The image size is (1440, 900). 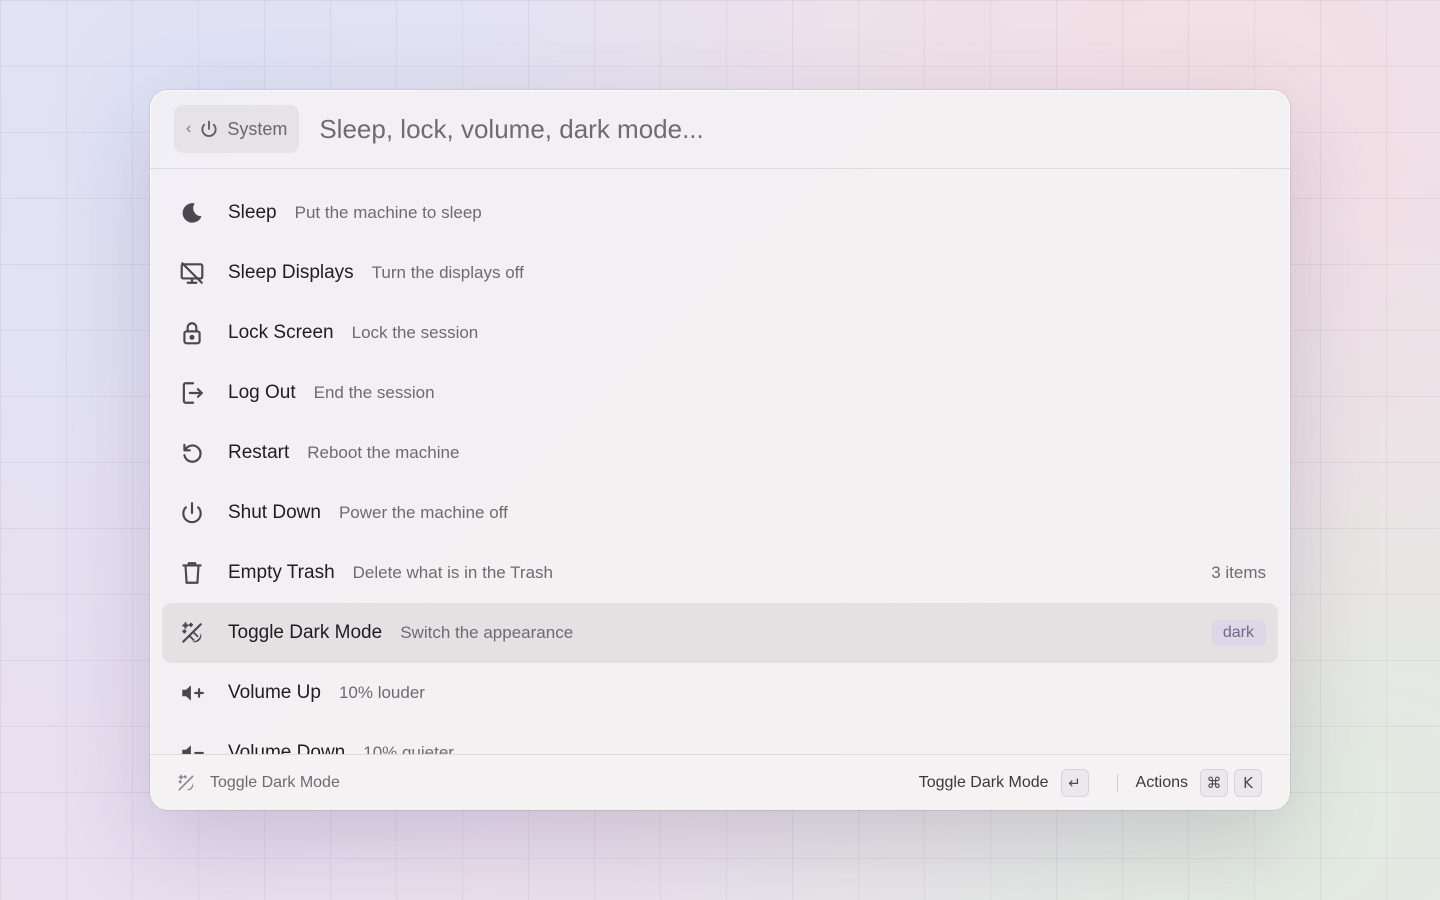 I want to click on display-off-icon, so click(x=192, y=273).